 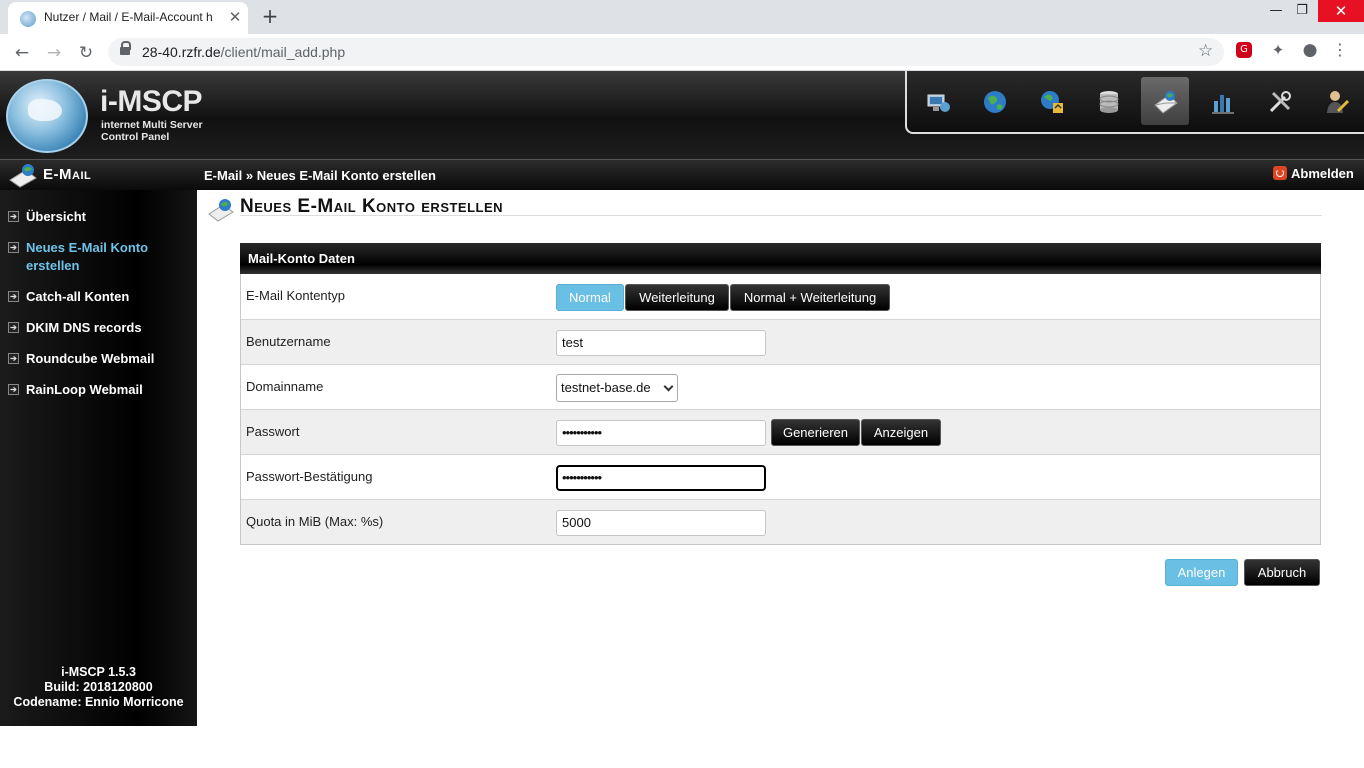 I want to click on profile-avatar-icon: ●, so click(x=1310, y=50).